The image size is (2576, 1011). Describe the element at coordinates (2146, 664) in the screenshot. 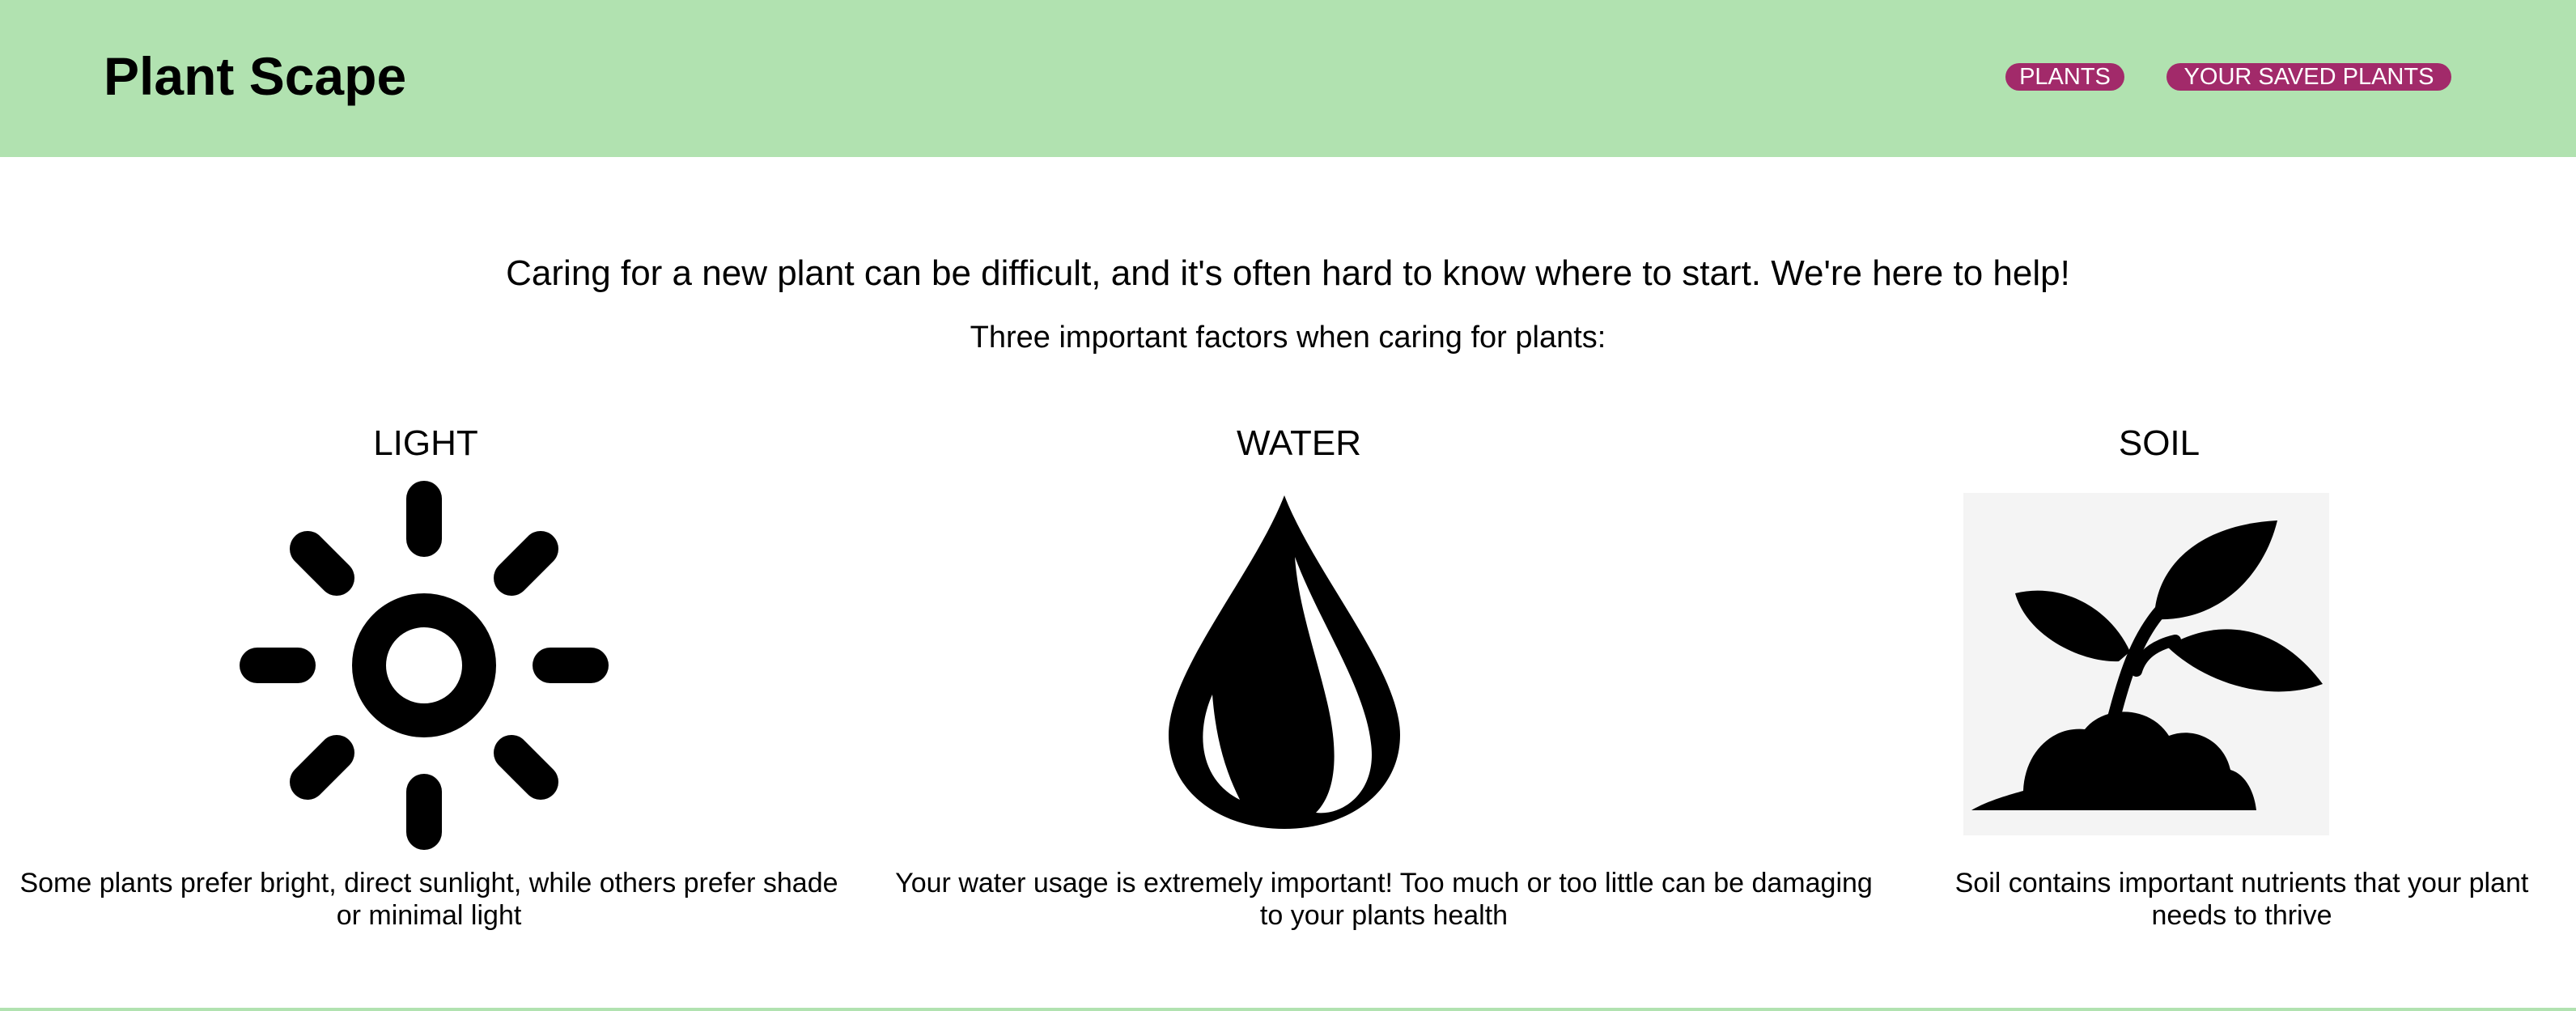

I see `sprout-soil-icon` at that location.